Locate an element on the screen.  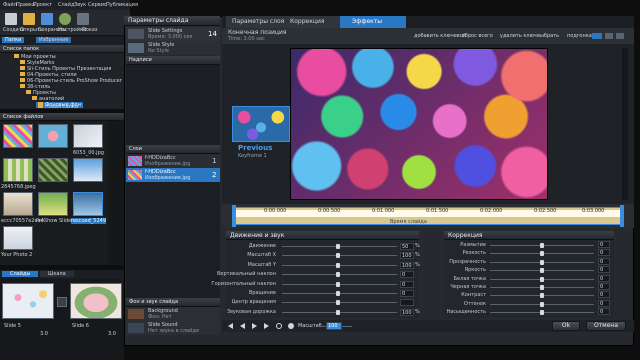
tab-effects: Эффекты is located at coordinates (373, 22).